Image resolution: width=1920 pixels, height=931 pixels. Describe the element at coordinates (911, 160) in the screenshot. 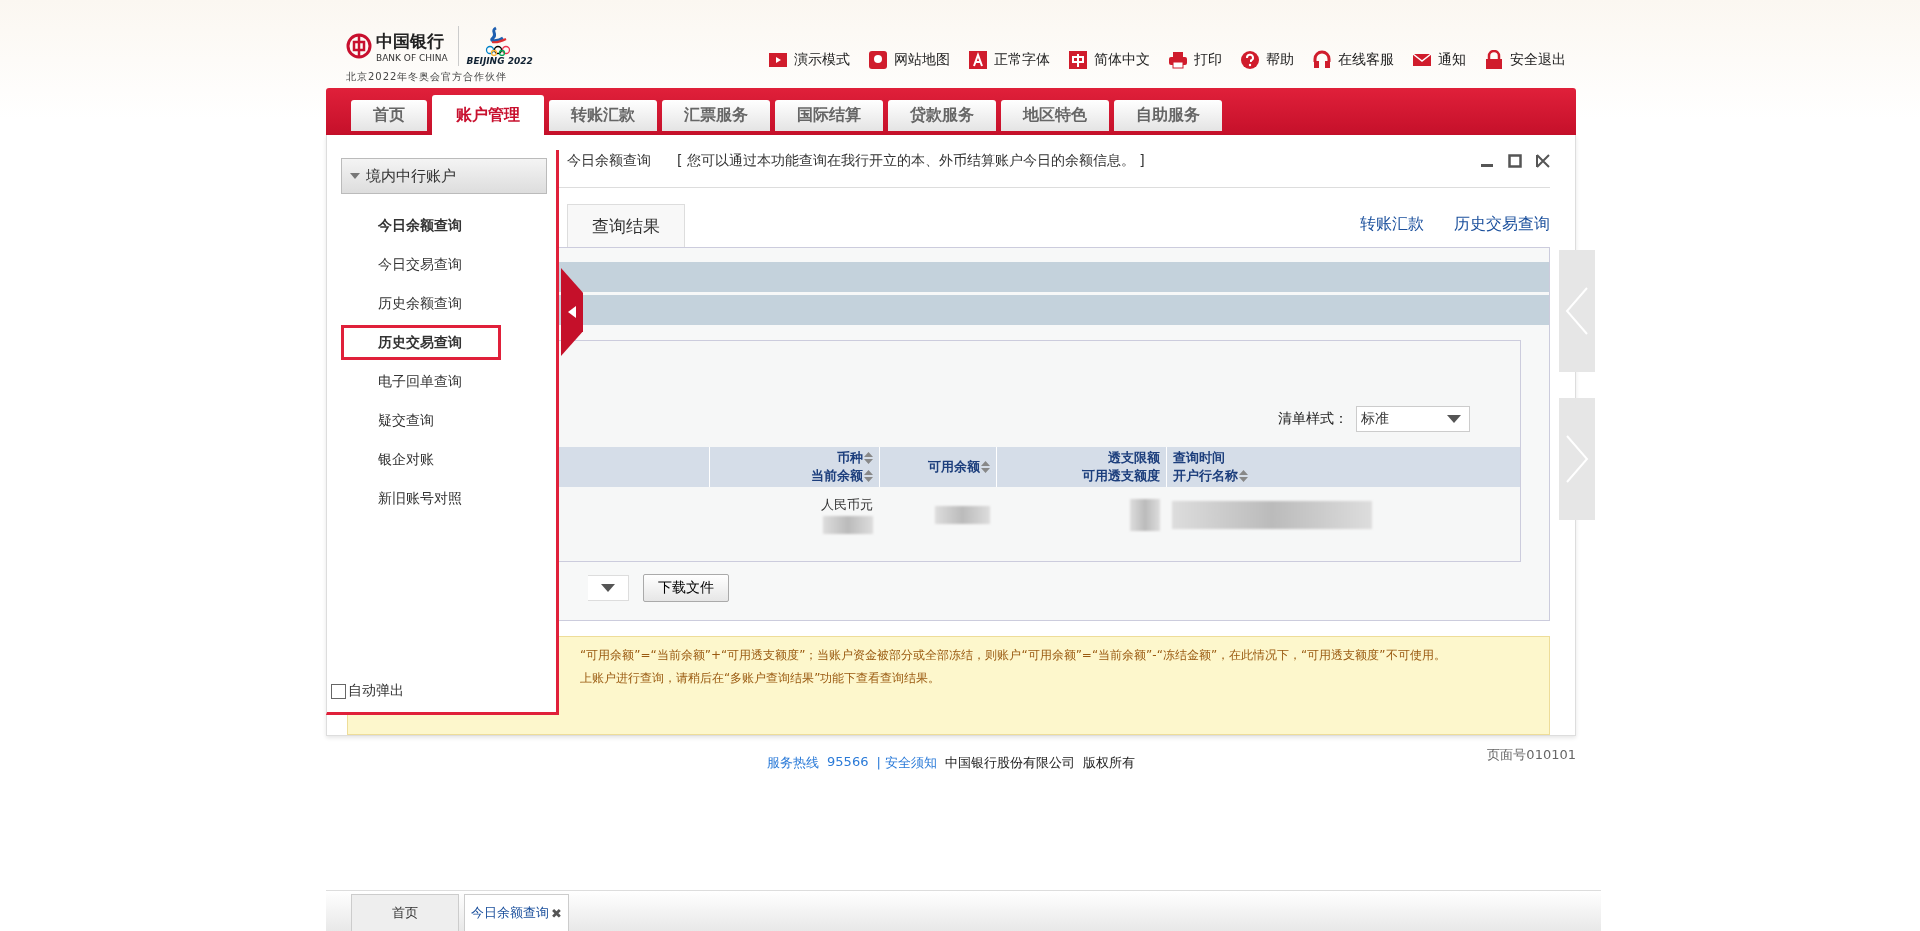

I see `page-description: [ 您可以通过本功能查询在我行开立的本、外币结算账户今日的余额信息。 ]` at that location.